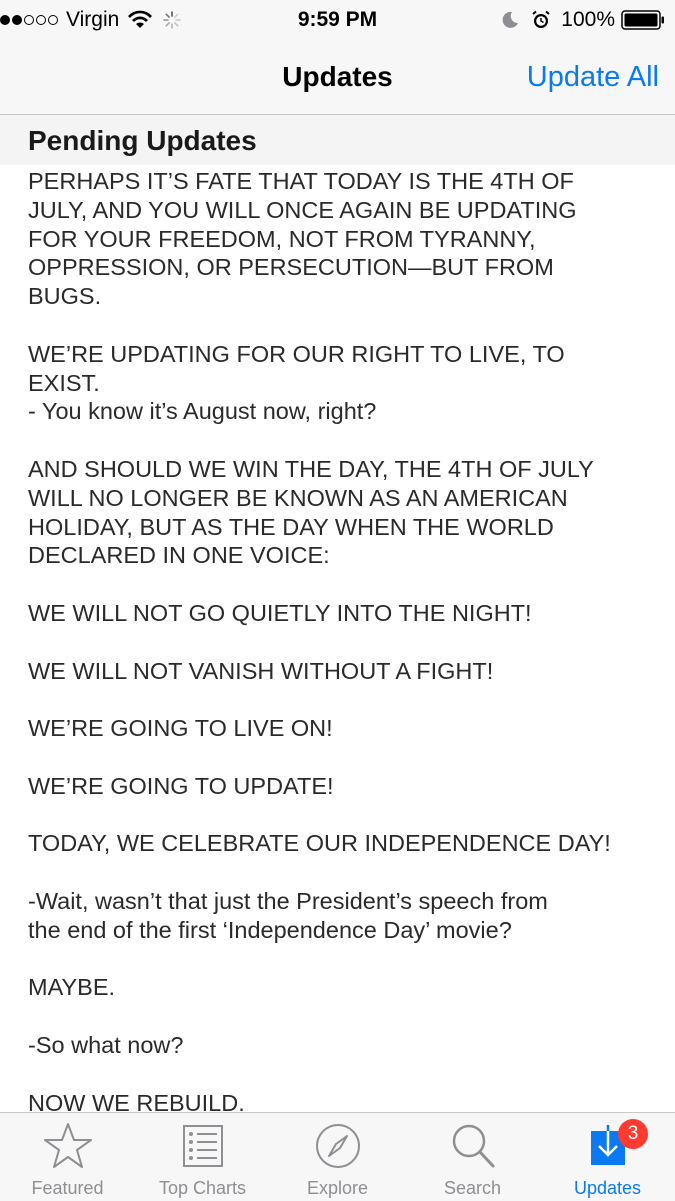 The height and width of the screenshot is (1201, 675). What do you see at coordinates (593, 77) in the screenshot?
I see `update-all-button: Update All` at bounding box center [593, 77].